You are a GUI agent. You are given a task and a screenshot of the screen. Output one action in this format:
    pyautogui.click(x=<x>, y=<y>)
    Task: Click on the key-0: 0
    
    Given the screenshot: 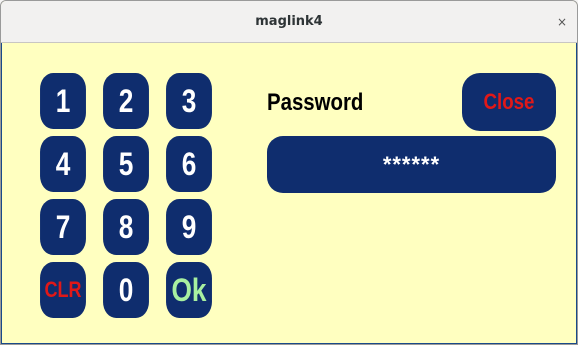 What is the action you would take?
    pyautogui.click(x=126, y=290)
    